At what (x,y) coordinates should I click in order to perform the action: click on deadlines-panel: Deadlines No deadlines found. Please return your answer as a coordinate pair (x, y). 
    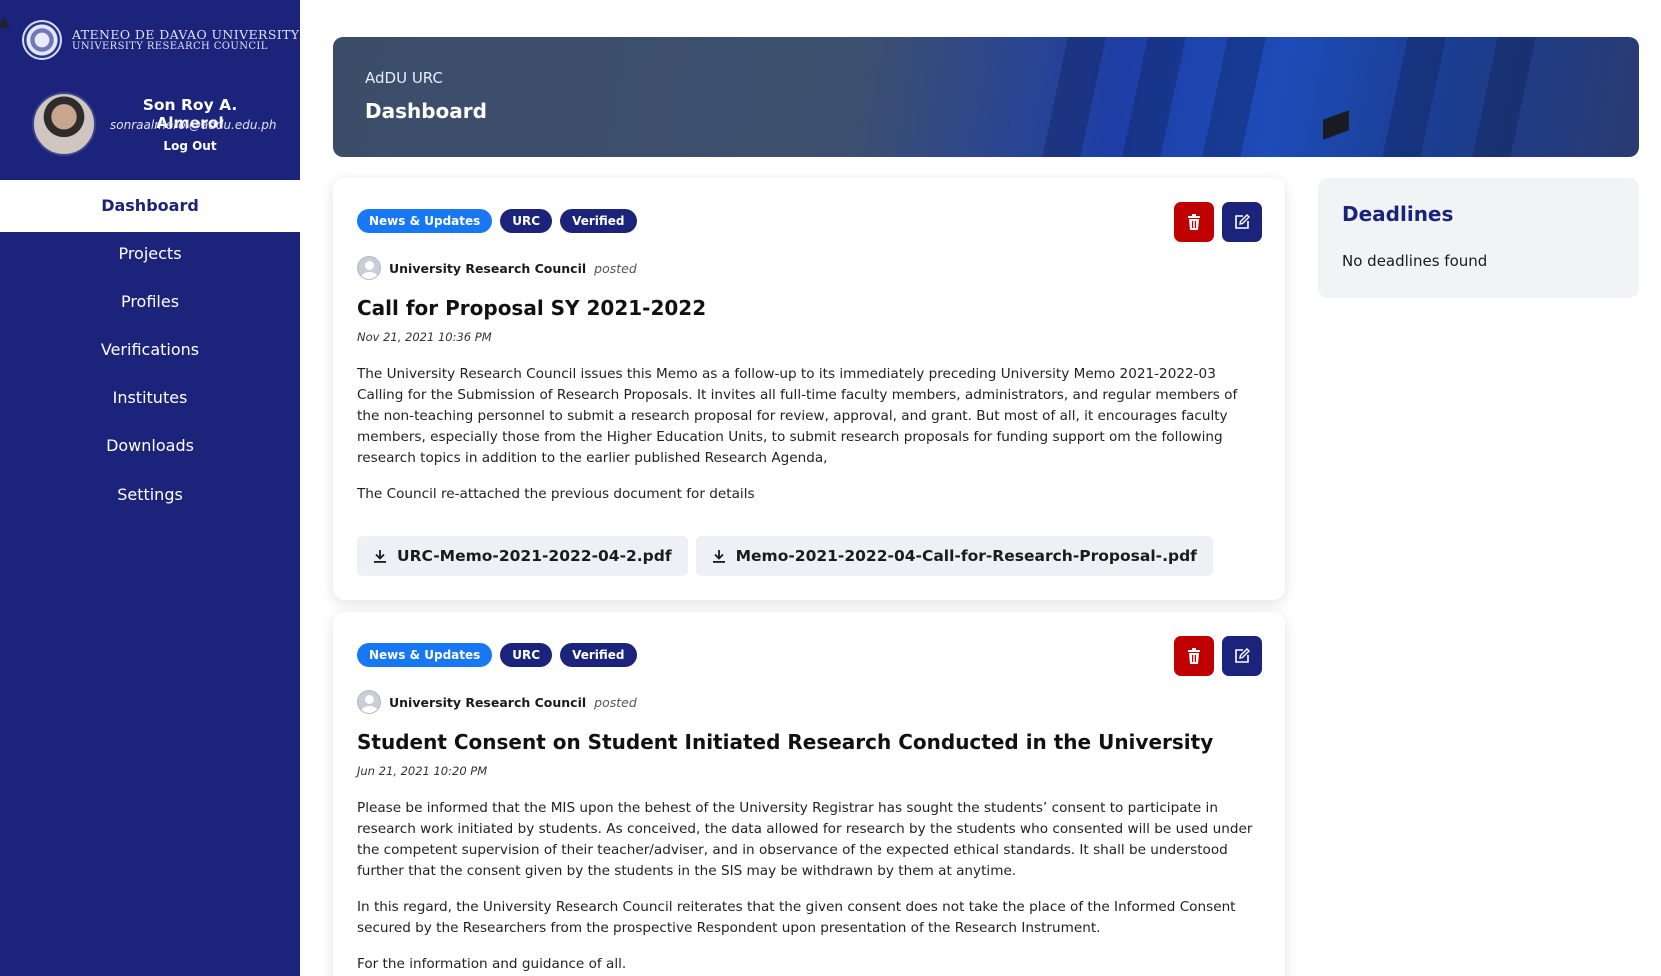
    Looking at the image, I should click on (1478, 238).